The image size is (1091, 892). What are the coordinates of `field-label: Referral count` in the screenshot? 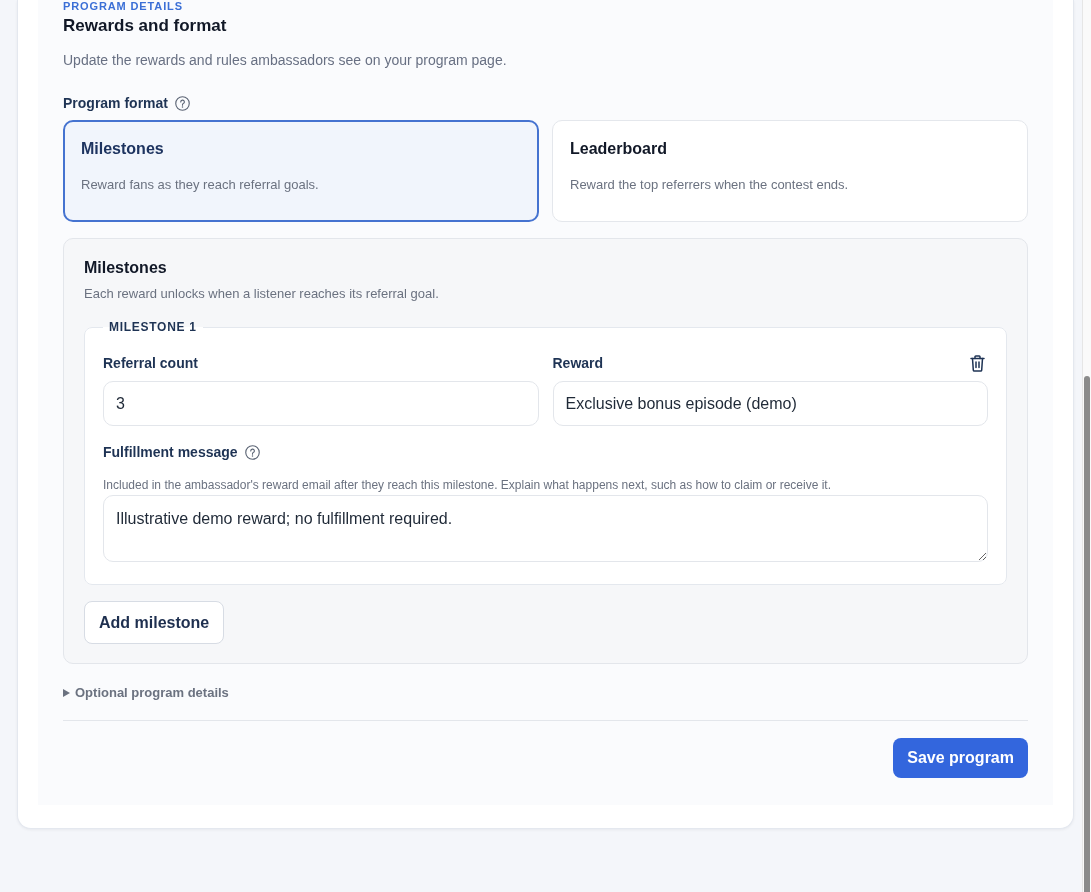 It's located at (150, 363).